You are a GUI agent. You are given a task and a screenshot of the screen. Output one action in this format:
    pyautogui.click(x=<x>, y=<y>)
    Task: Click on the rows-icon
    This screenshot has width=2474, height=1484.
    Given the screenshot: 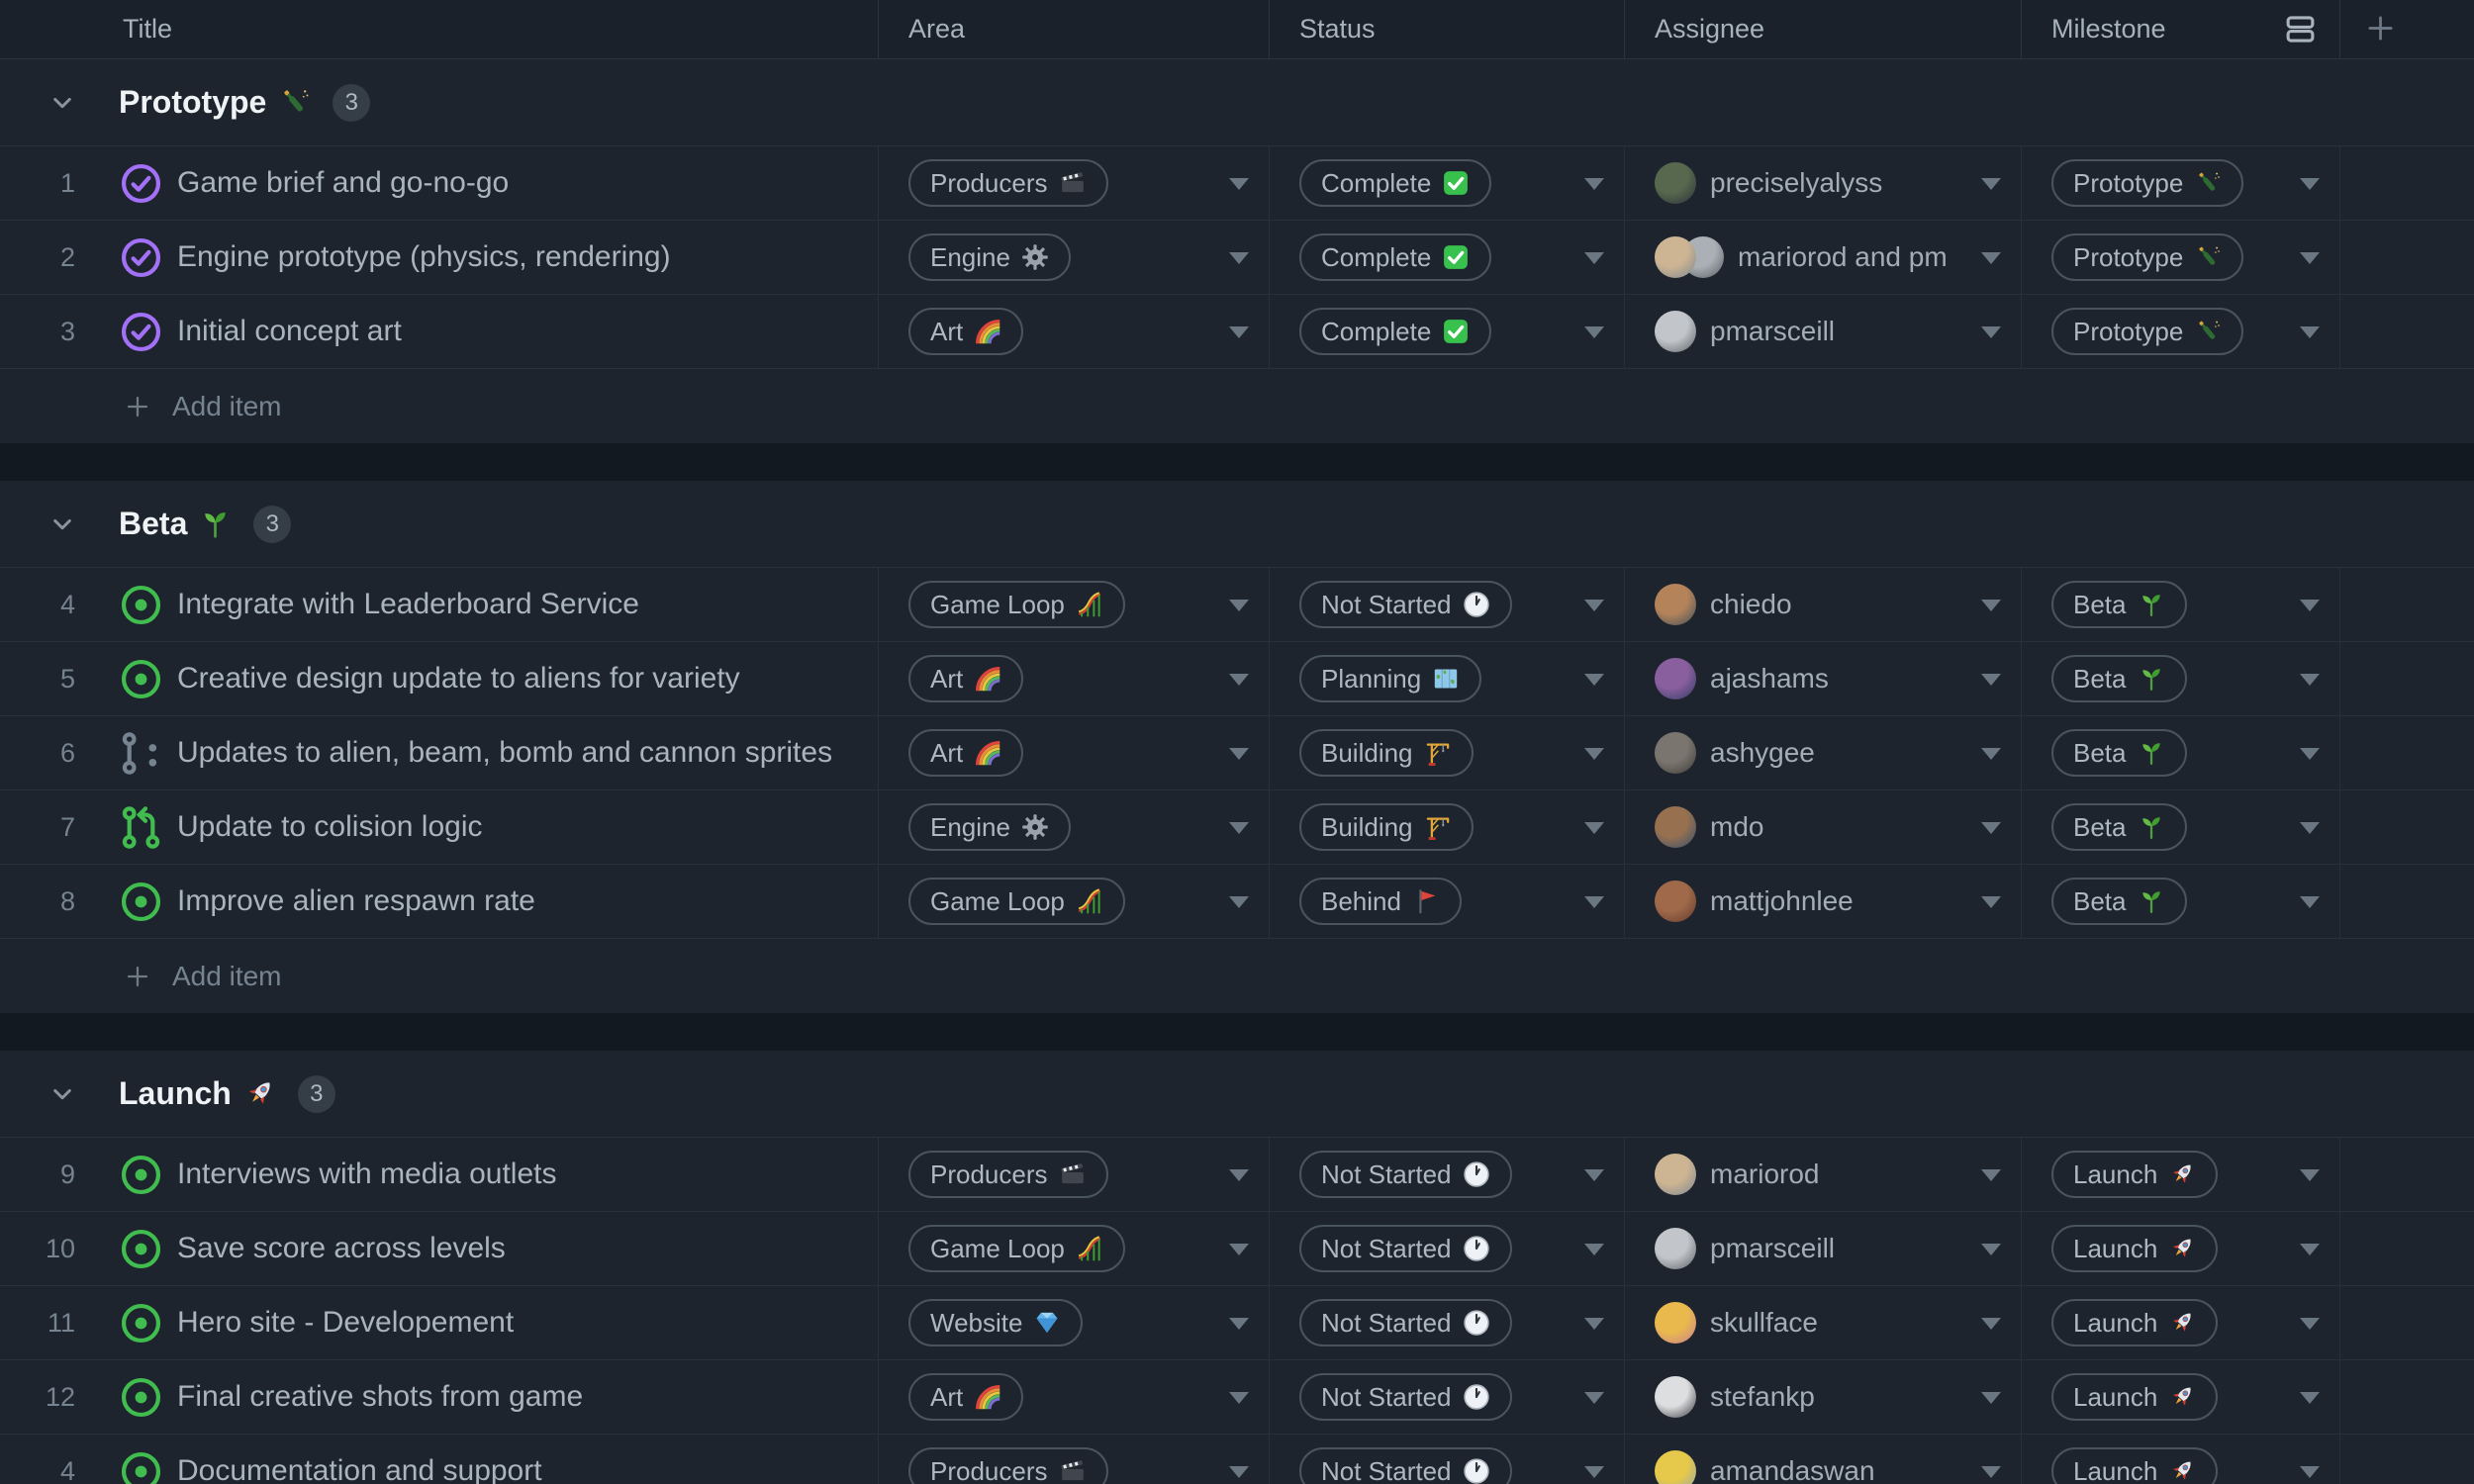 What is the action you would take?
    pyautogui.click(x=2300, y=29)
    